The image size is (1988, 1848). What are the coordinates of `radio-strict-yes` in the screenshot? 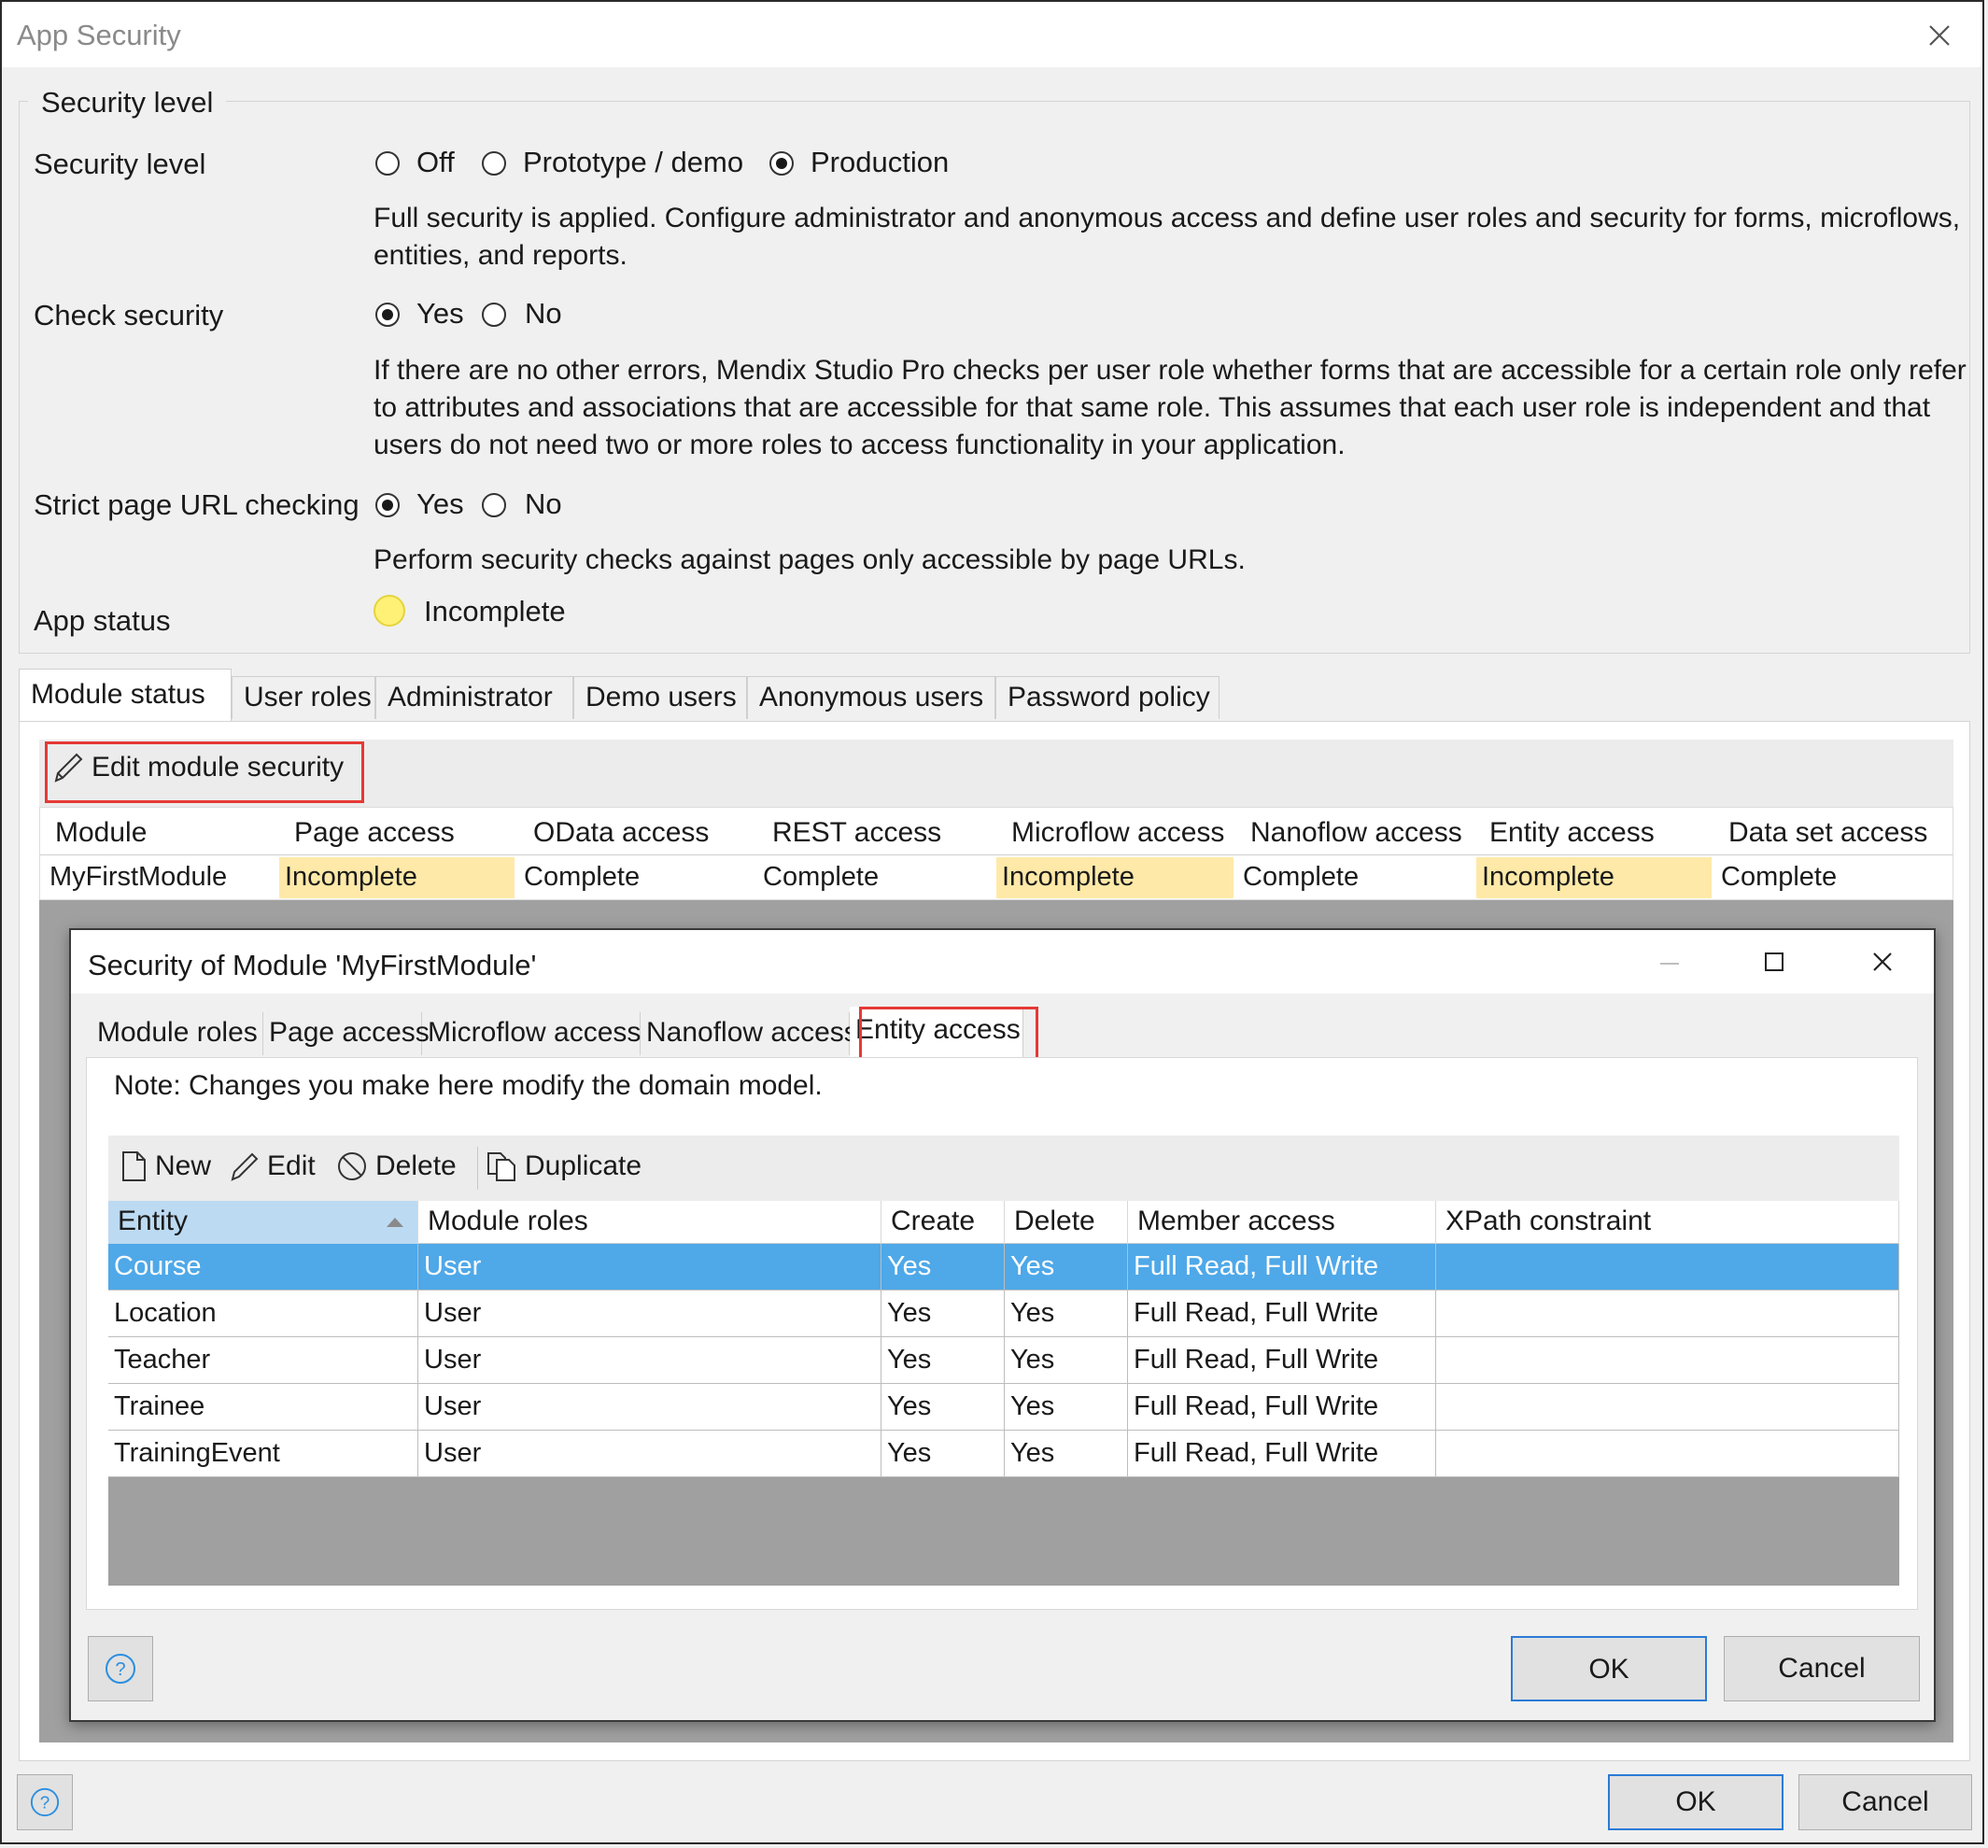 It's located at (387, 505).